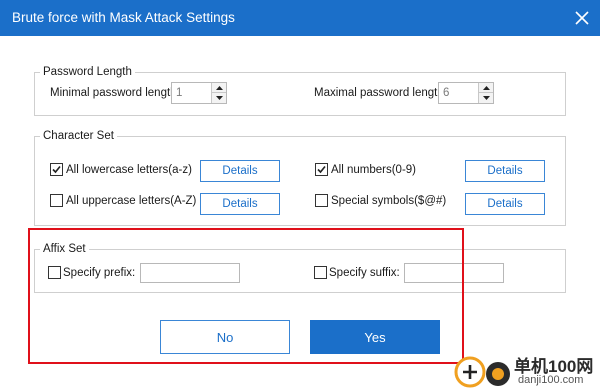 This screenshot has width=600, height=392. I want to click on numbers-details-button: Details, so click(505, 171).